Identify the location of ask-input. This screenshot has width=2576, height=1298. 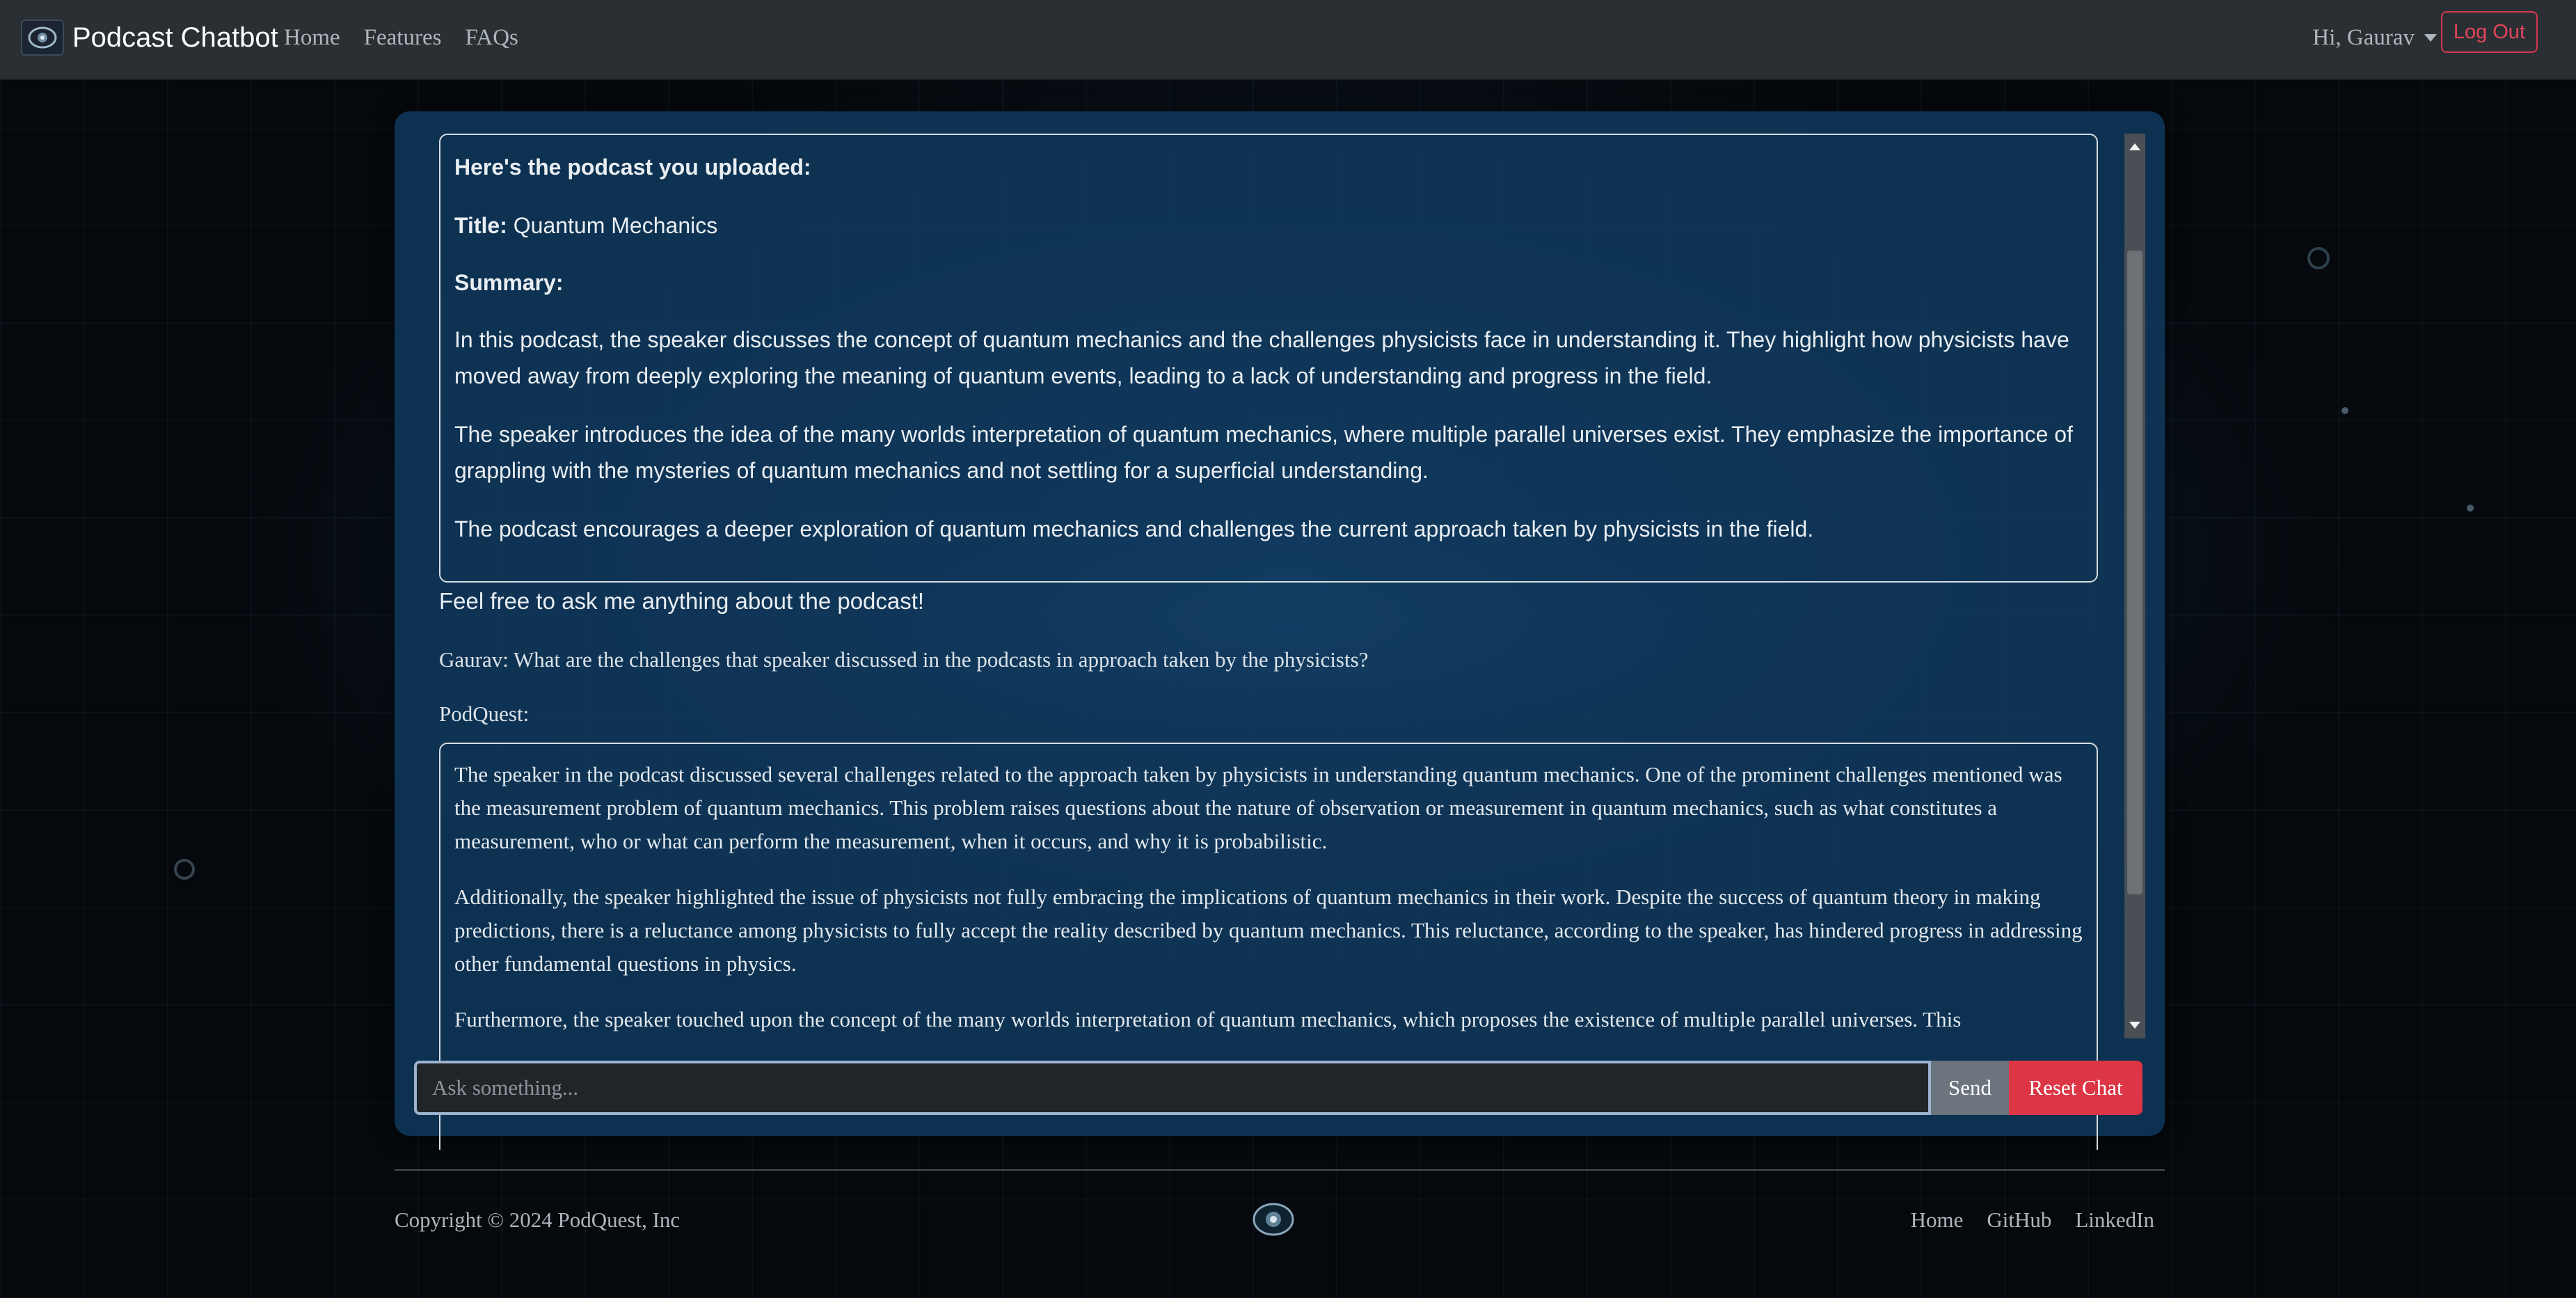
(1172, 1088).